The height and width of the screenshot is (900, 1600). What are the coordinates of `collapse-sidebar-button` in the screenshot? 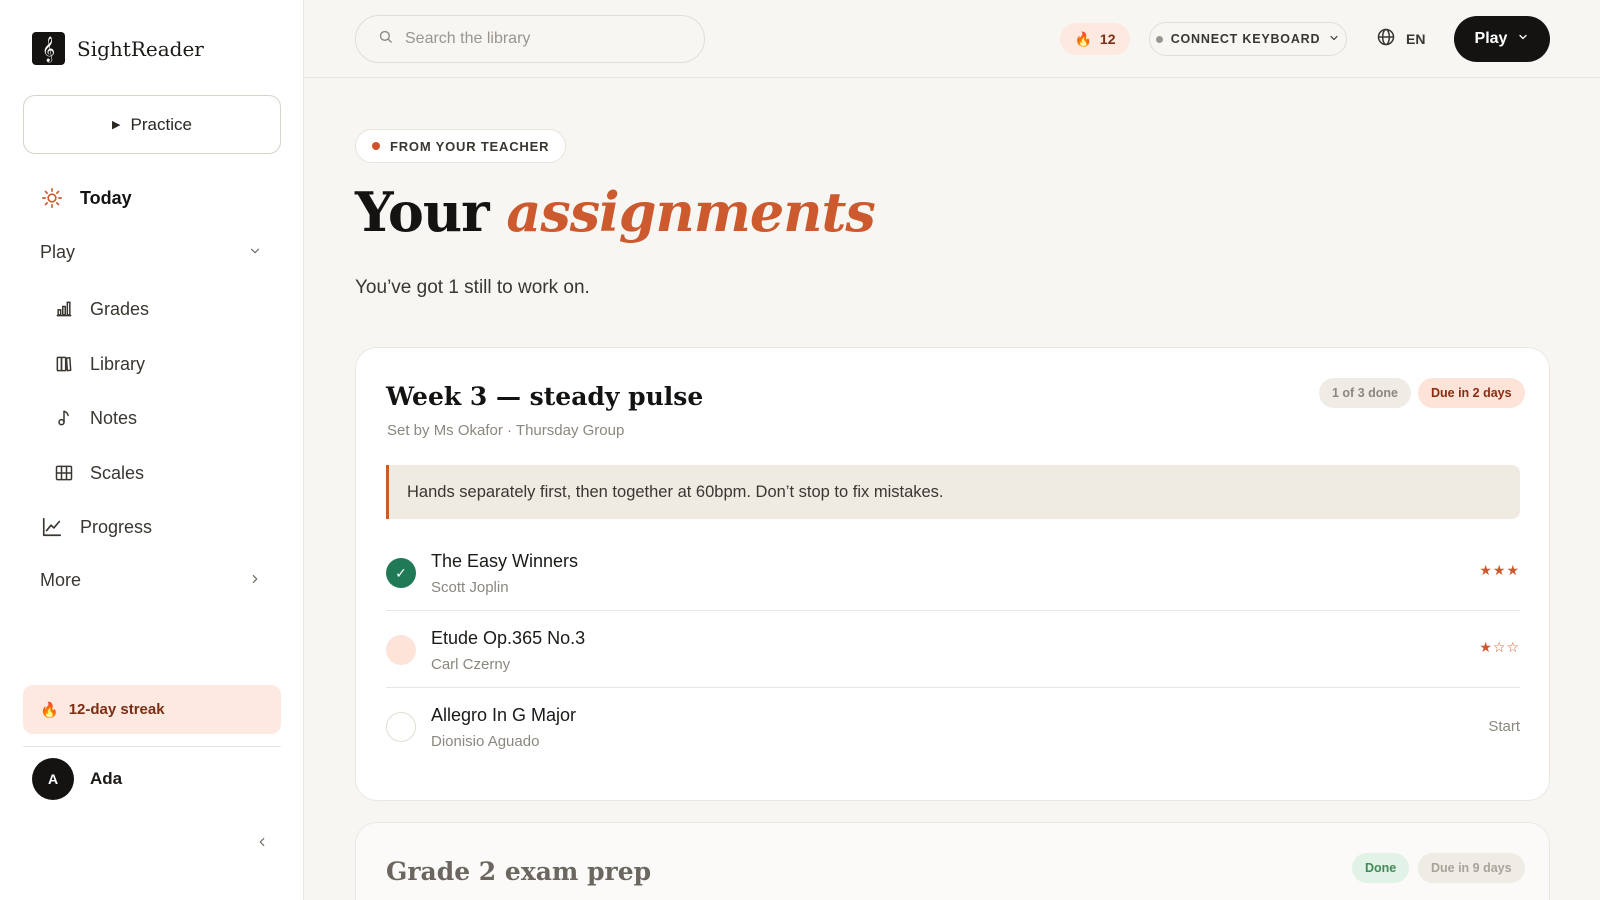 It's located at (262, 844).